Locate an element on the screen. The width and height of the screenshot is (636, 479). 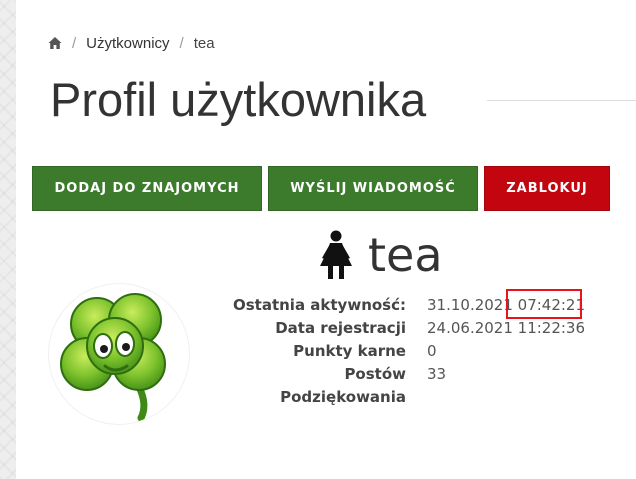
info-value: 33 is located at coordinates (437, 374).